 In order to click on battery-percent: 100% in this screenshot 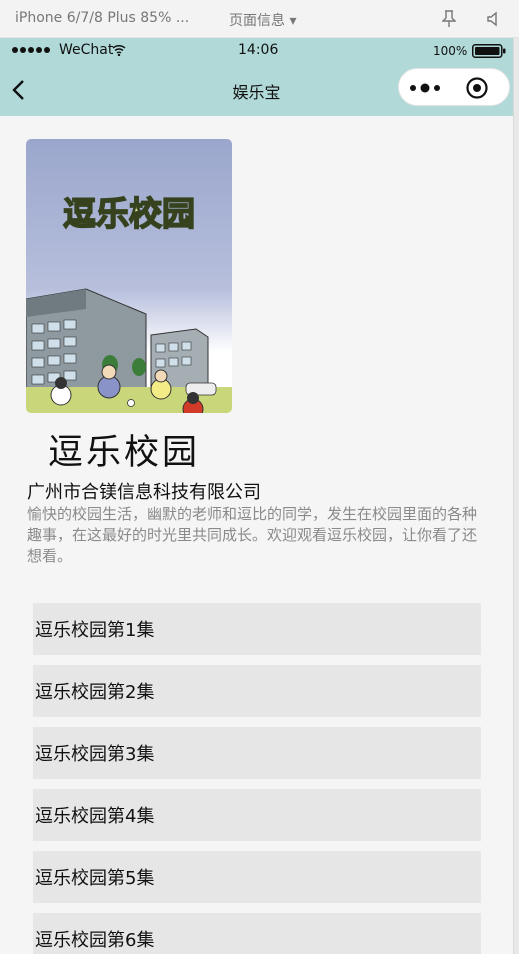, I will do `click(450, 51)`.